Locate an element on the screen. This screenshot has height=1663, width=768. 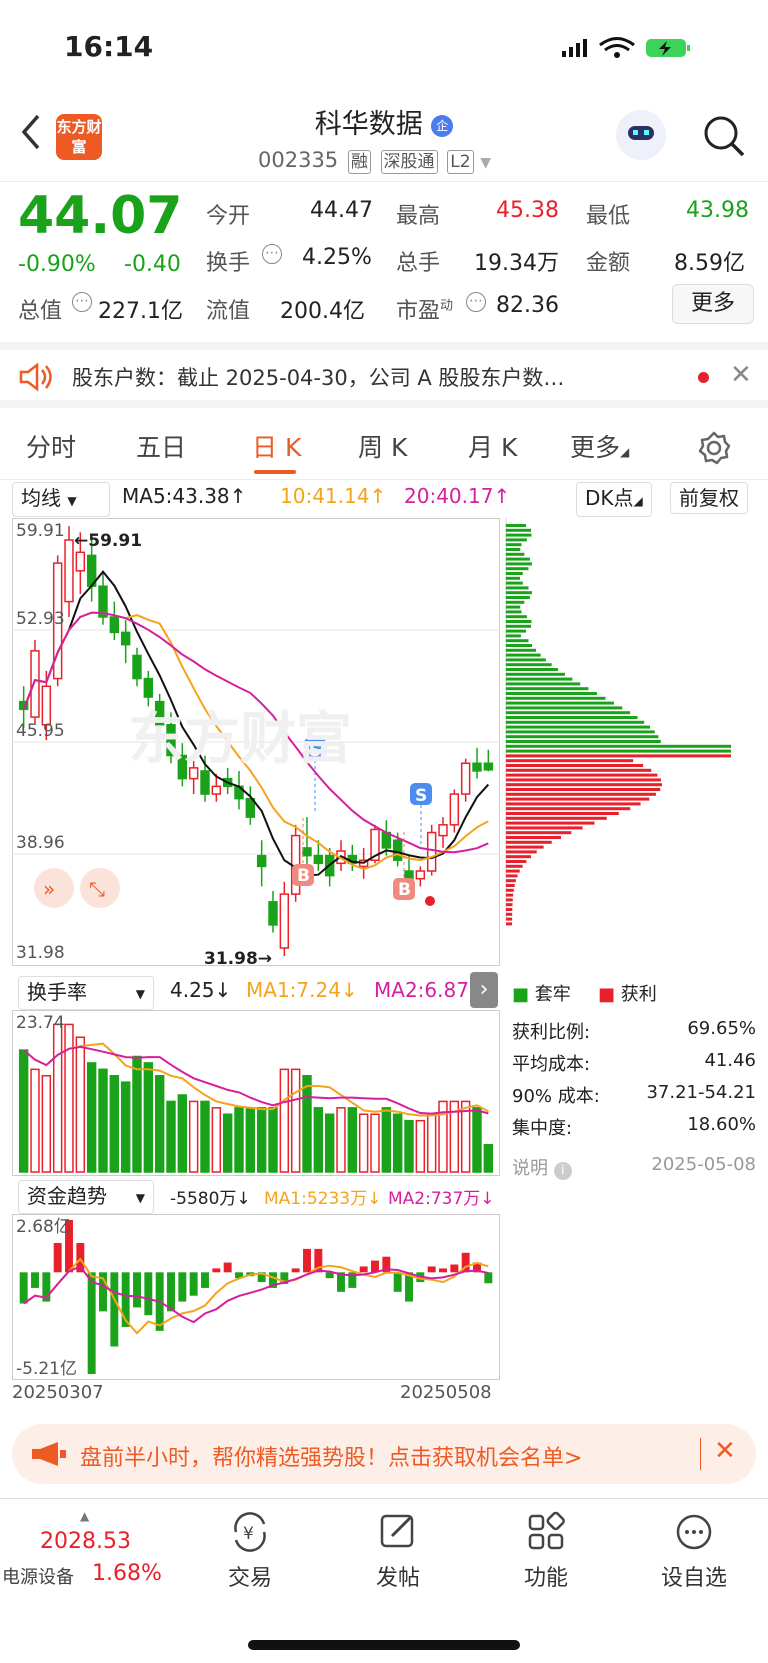
fund-ma1: MA1:5233万↓ is located at coordinates (323, 1199).